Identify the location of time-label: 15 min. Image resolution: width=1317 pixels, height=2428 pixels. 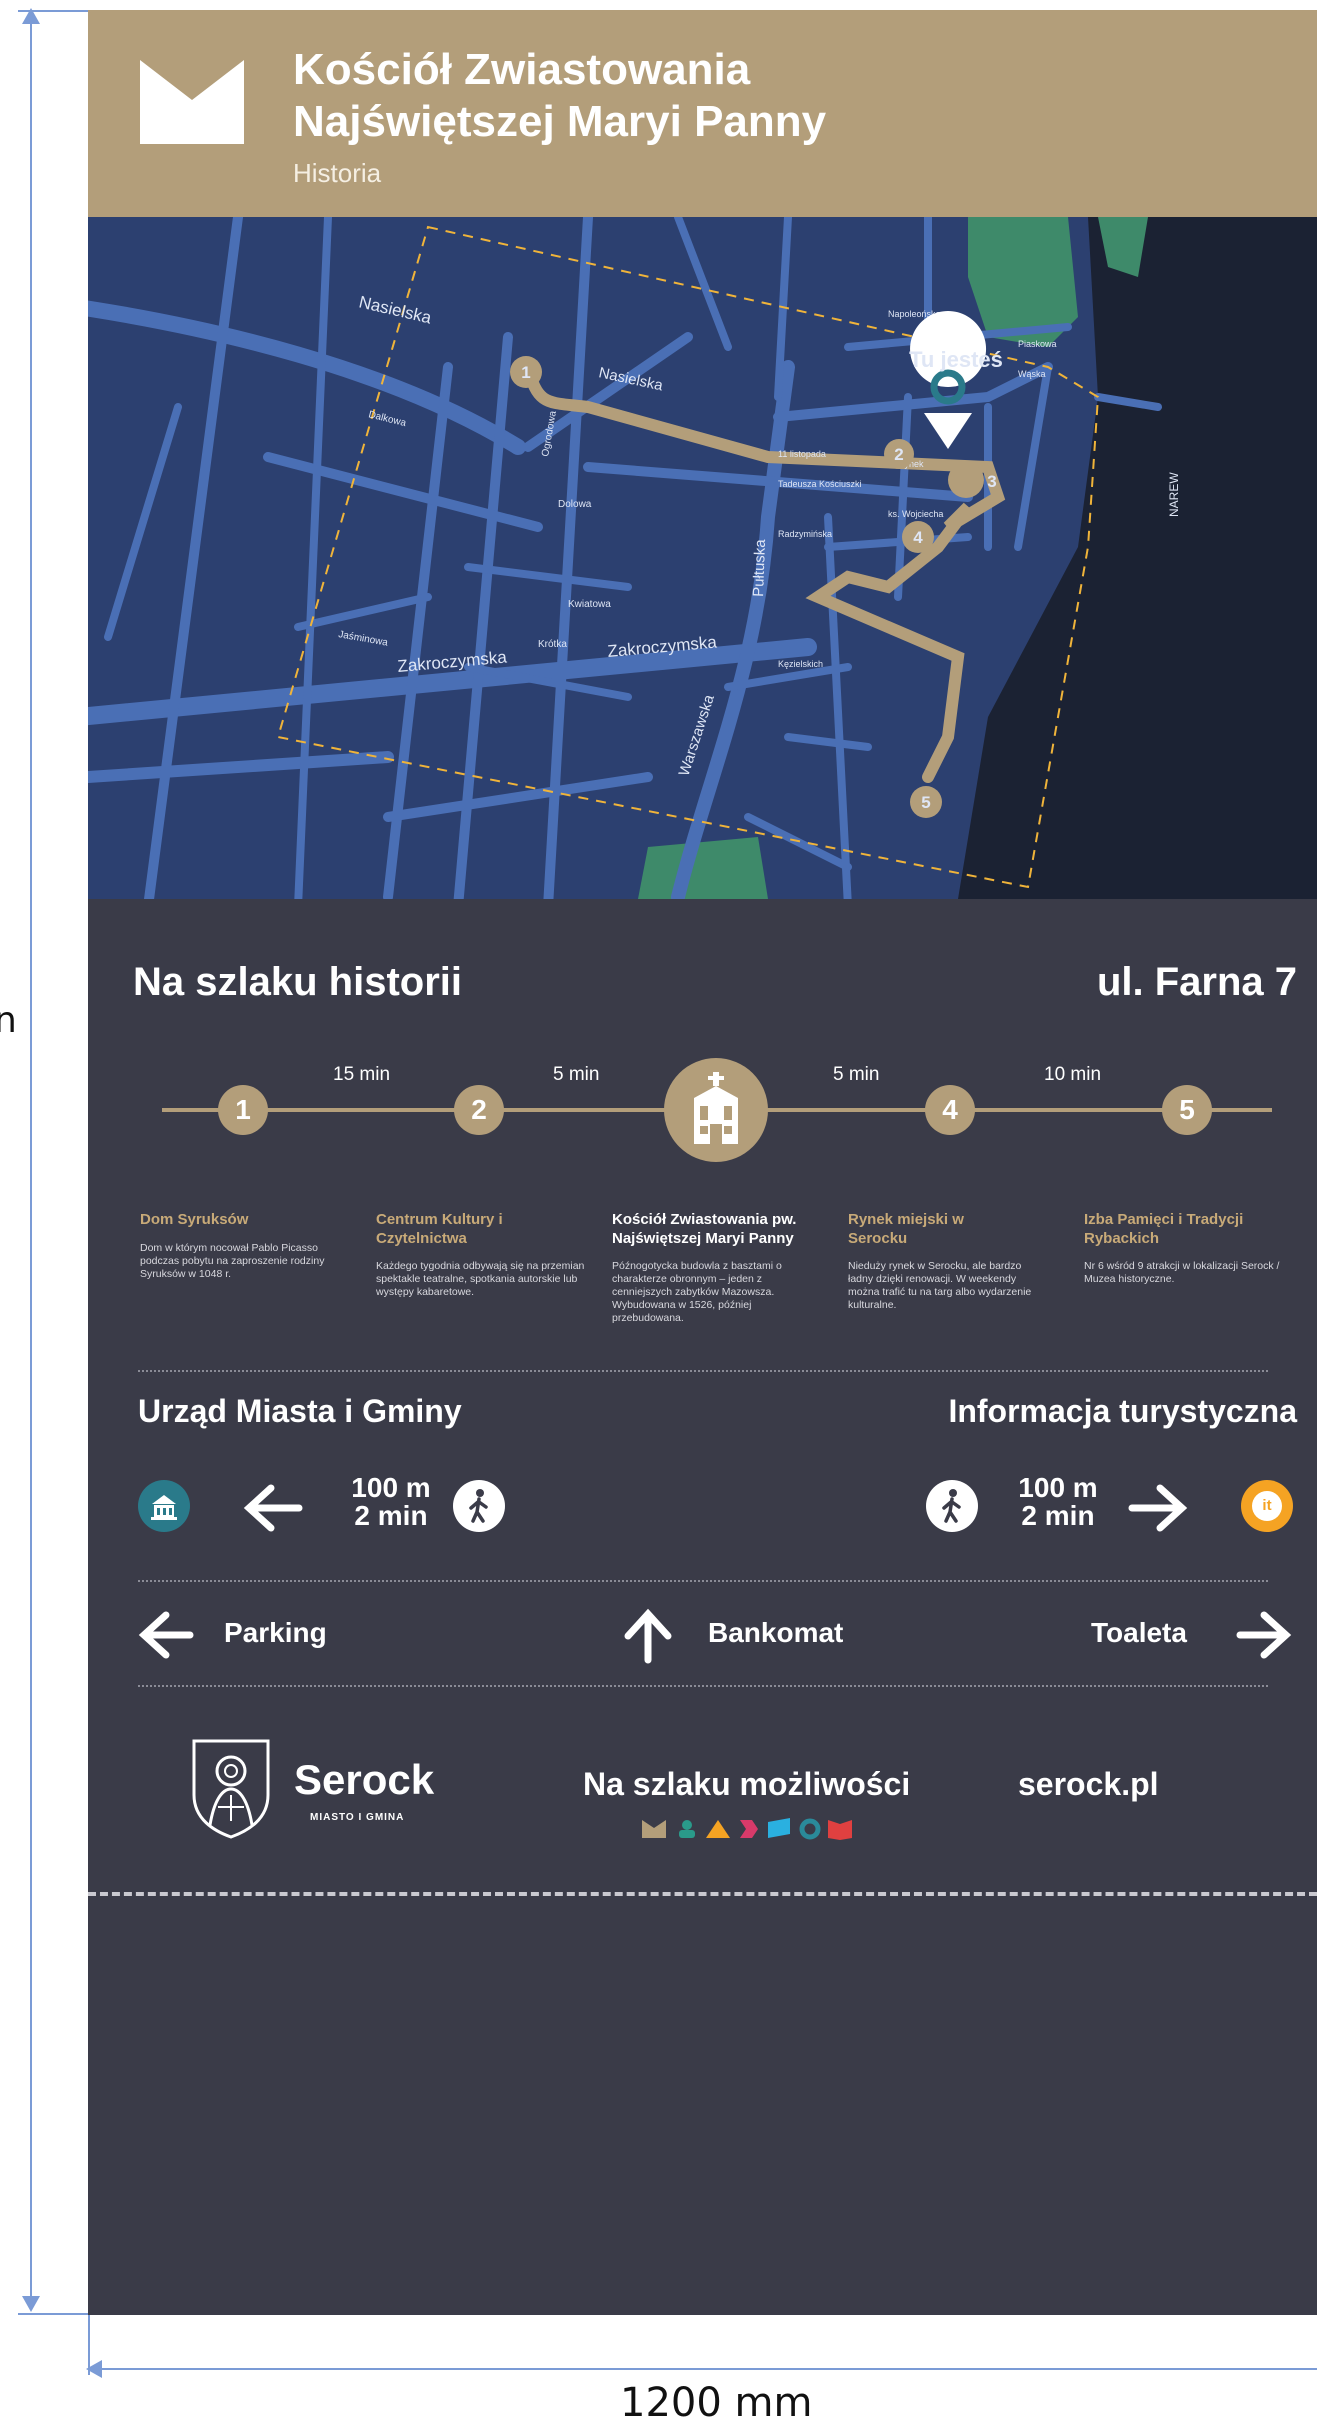
(362, 1074).